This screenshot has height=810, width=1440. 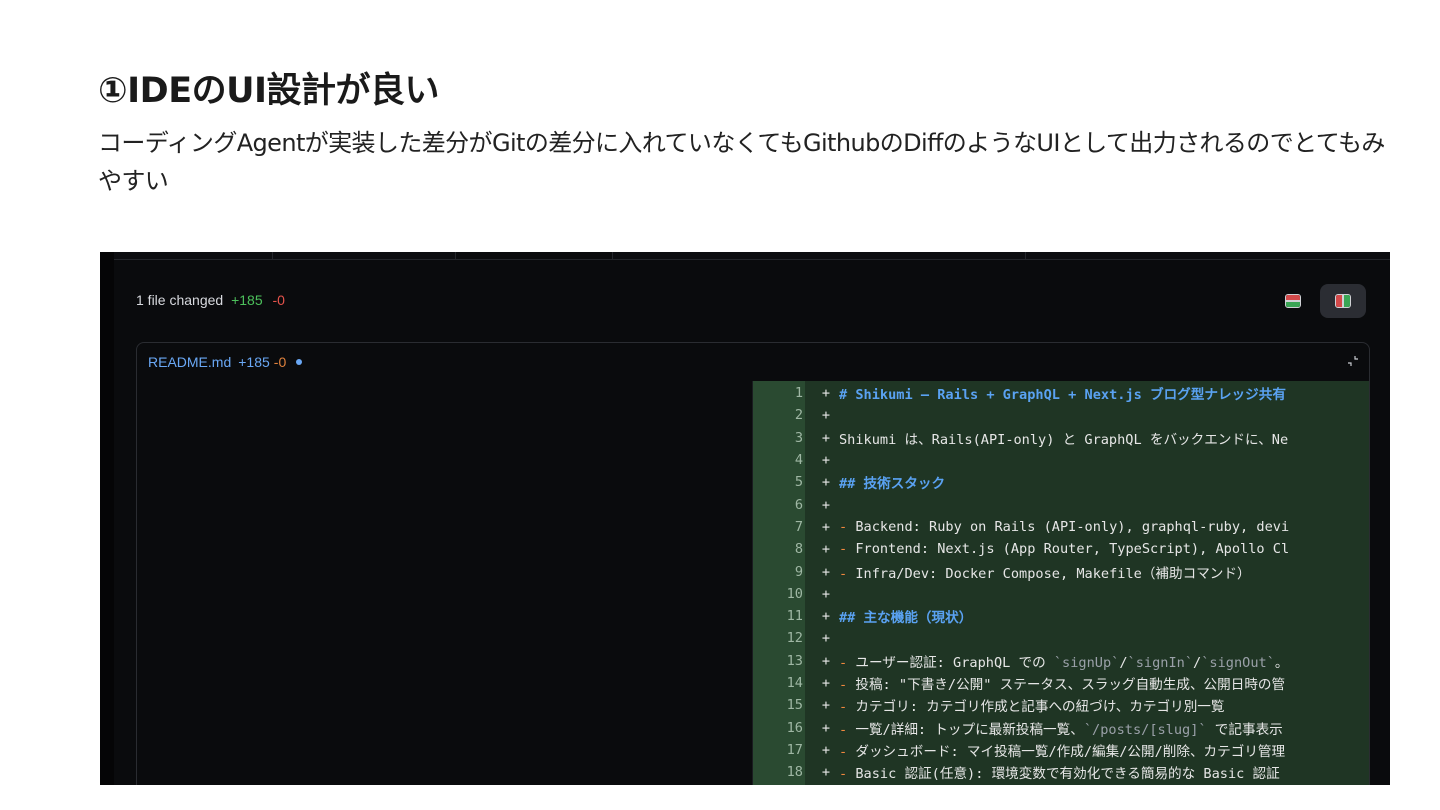 I want to click on line-number: 7, so click(x=798, y=526).